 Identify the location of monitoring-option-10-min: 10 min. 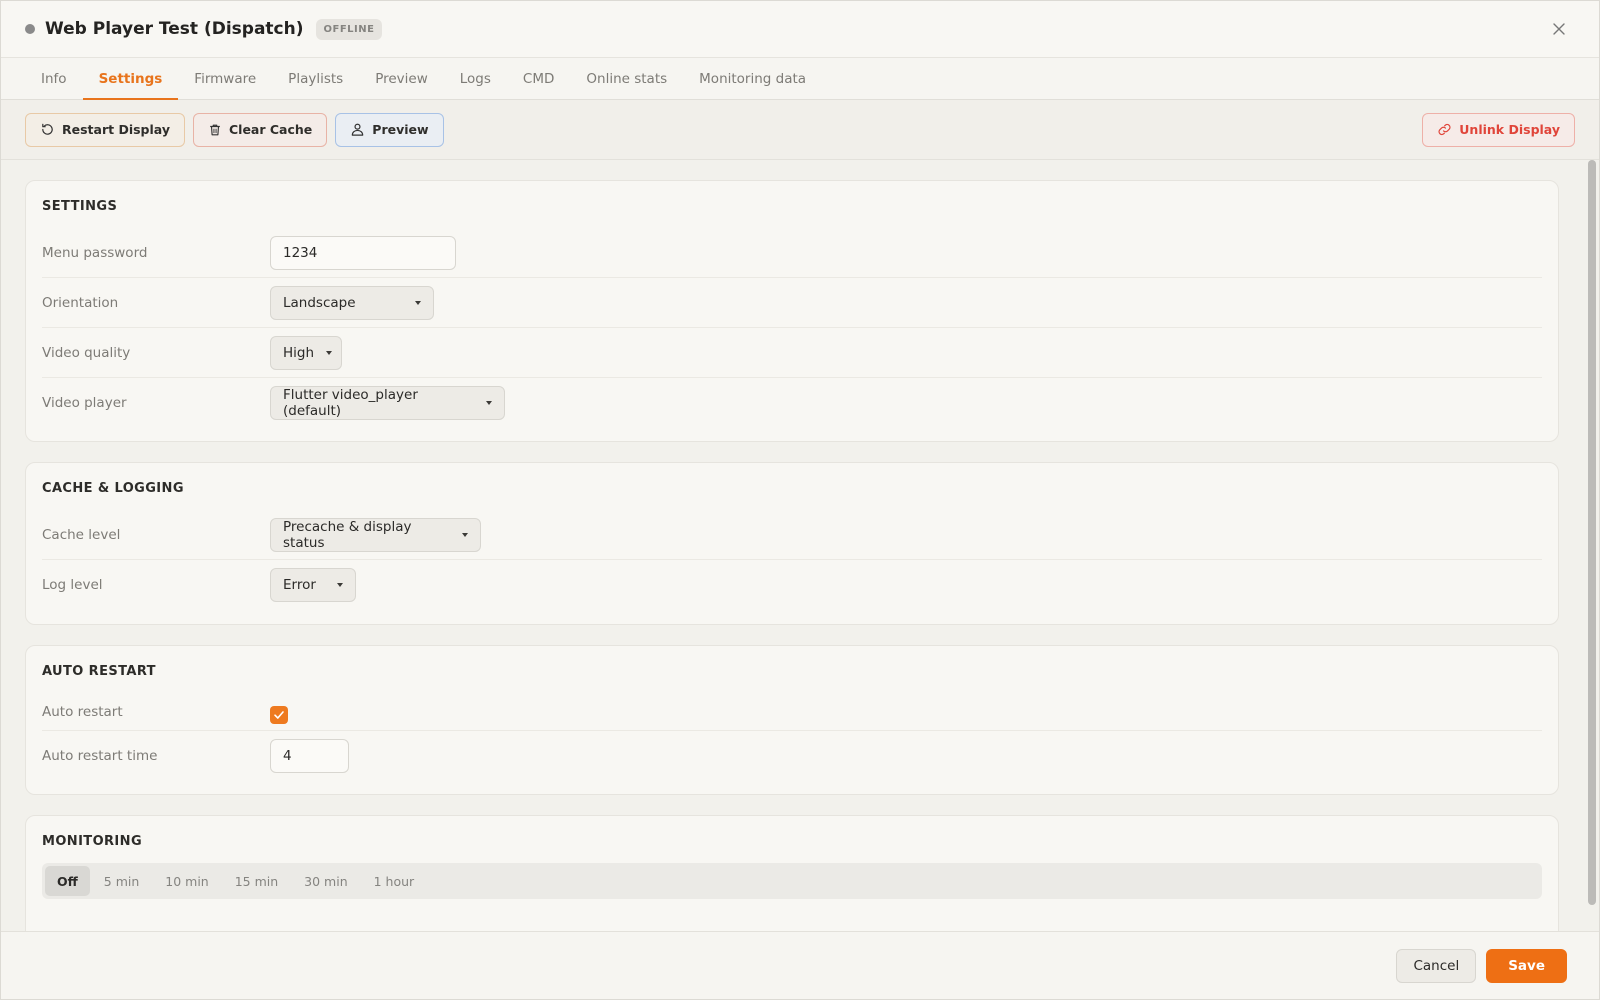
(186, 881).